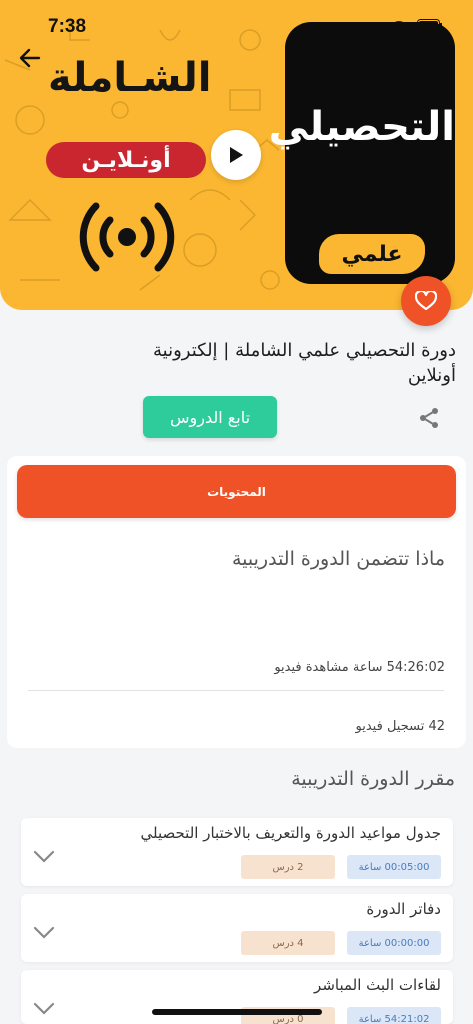 The image size is (473, 1024). I want to click on play-icon, so click(236, 155).